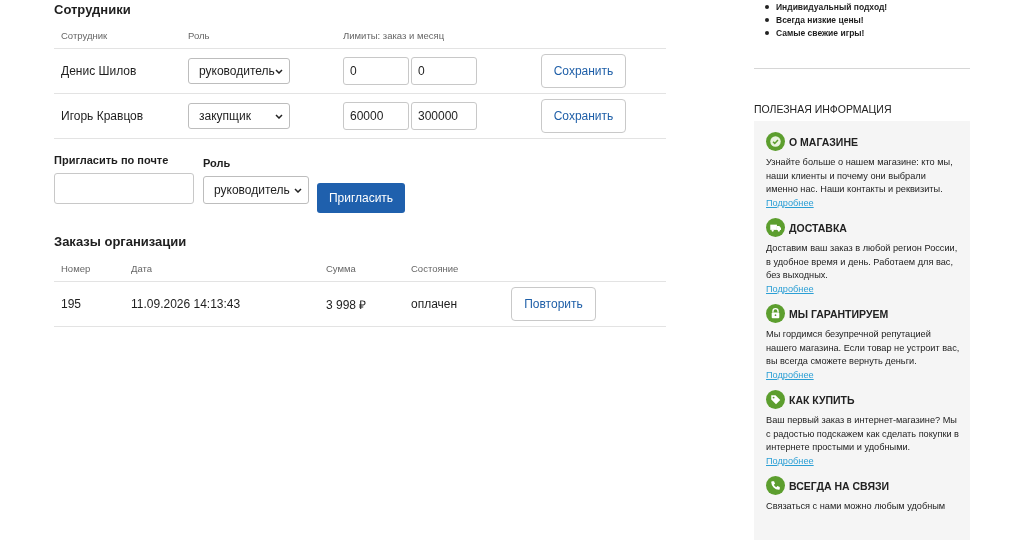 The height and width of the screenshot is (540, 1024). Describe the element at coordinates (444, 71) in the screenshot. I see `month-limit-field: 0` at that location.